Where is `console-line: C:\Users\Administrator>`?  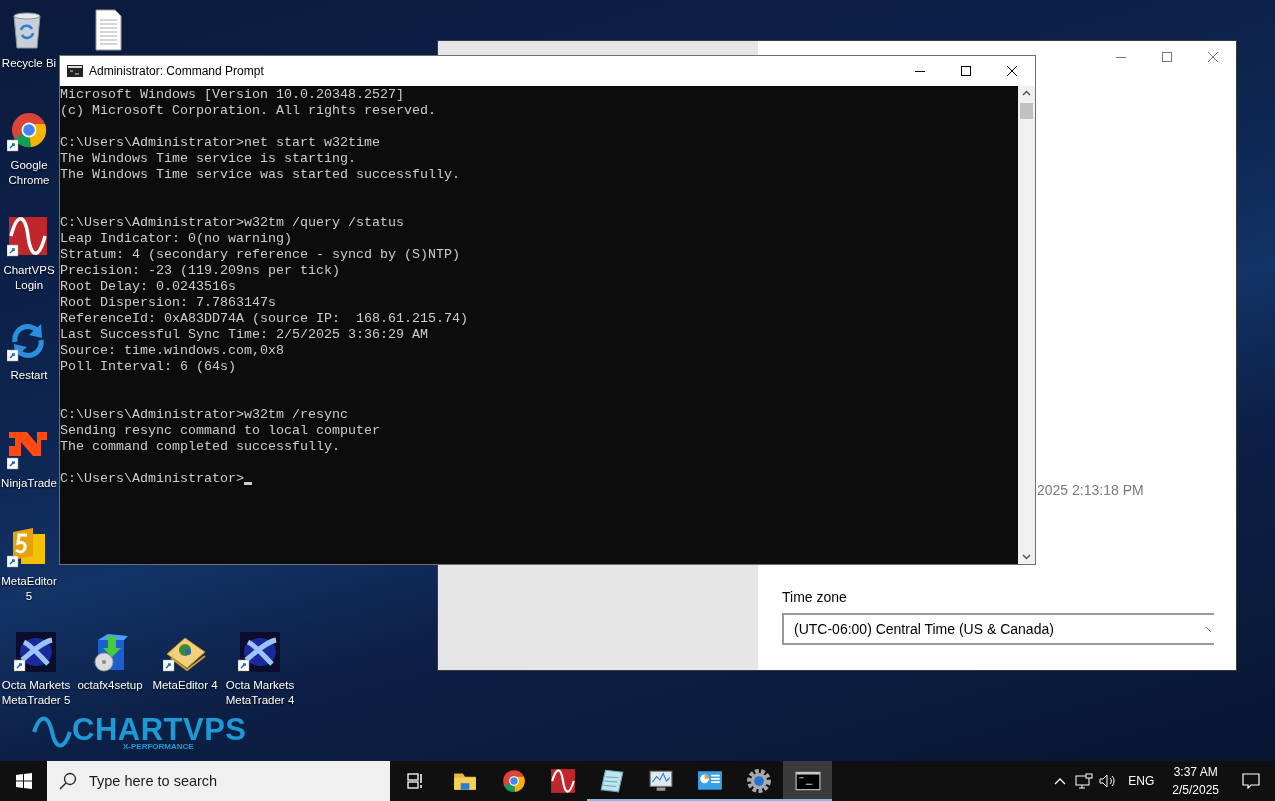 console-line: C:\Users\Administrator> is located at coordinates (152, 479).